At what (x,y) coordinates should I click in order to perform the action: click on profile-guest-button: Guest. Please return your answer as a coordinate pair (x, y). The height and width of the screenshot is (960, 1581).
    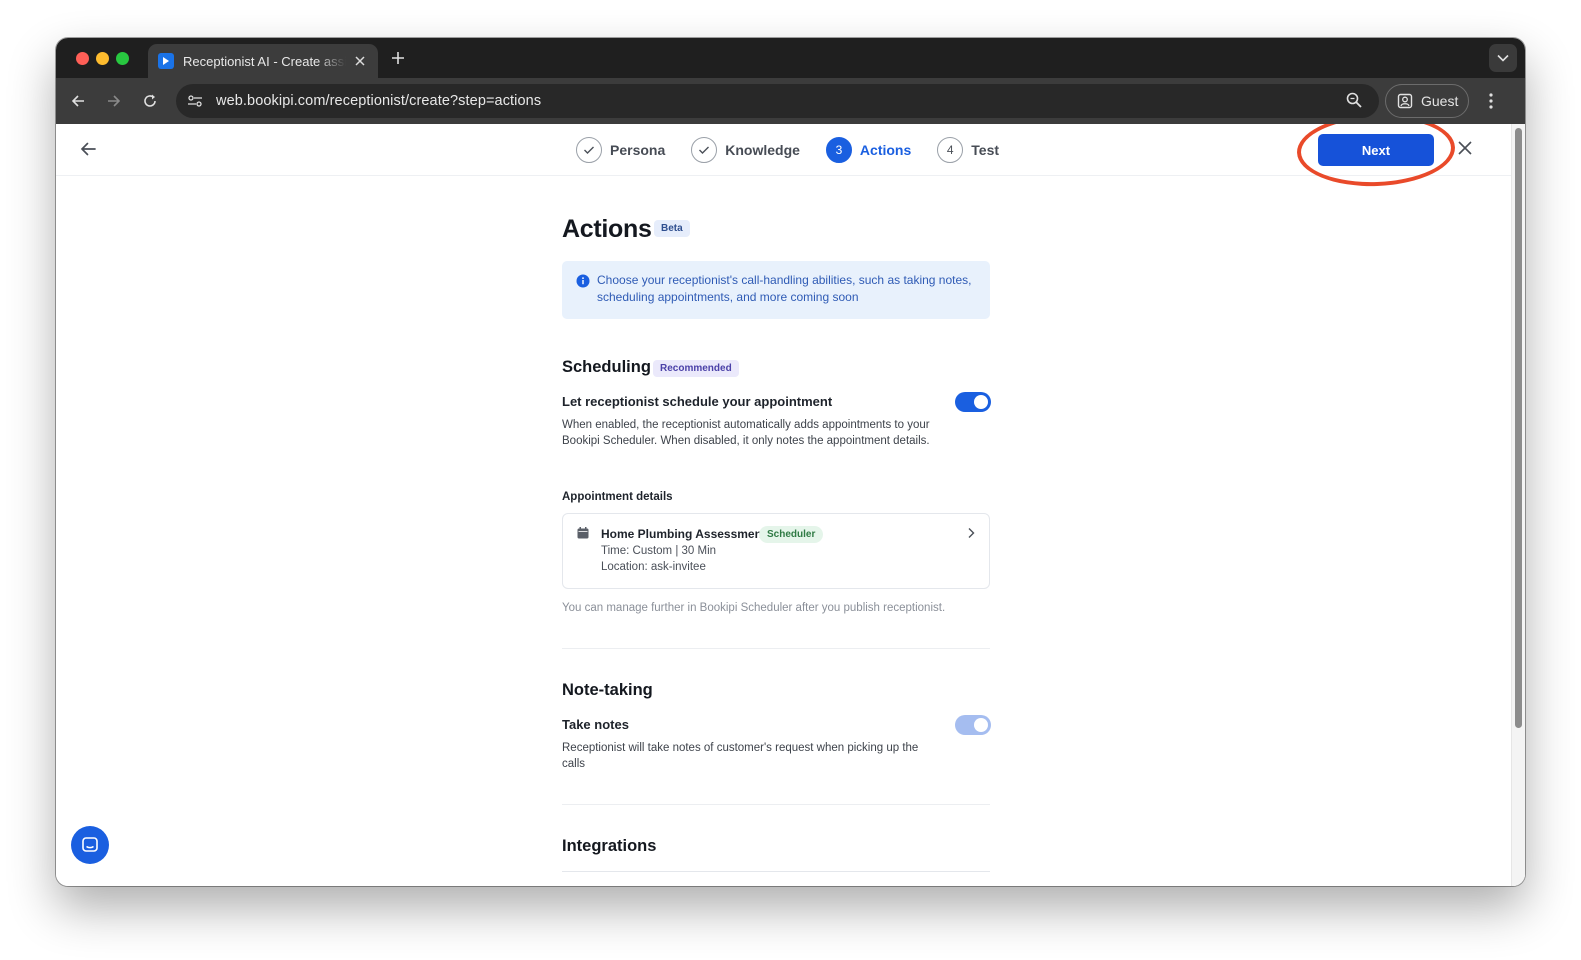
    Looking at the image, I should click on (1427, 101).